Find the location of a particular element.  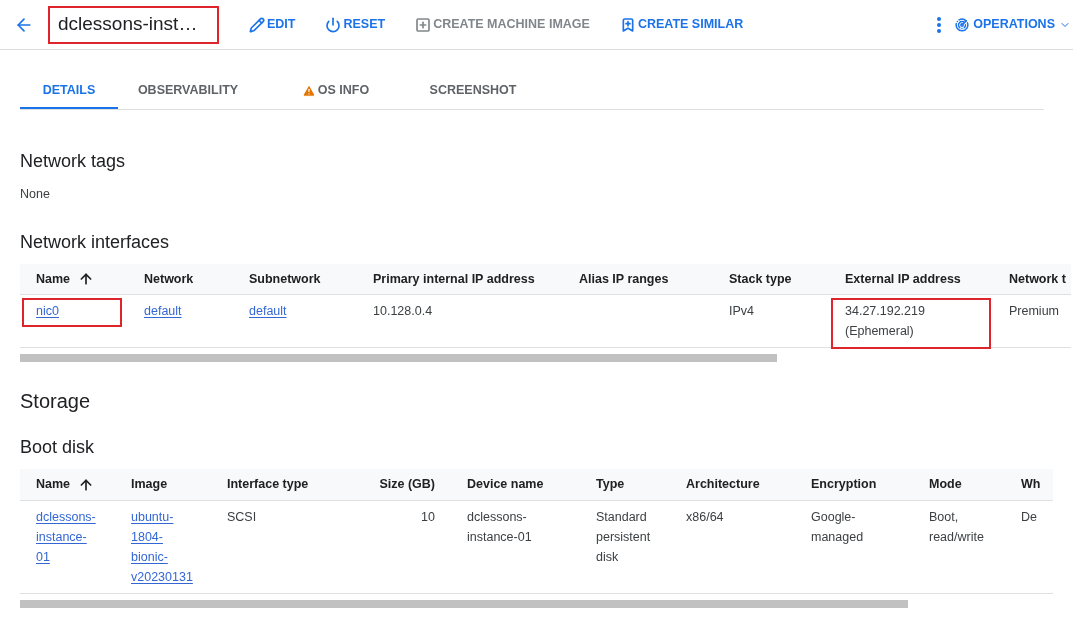

column-header: External IP address is located at coordinates (903, 279).